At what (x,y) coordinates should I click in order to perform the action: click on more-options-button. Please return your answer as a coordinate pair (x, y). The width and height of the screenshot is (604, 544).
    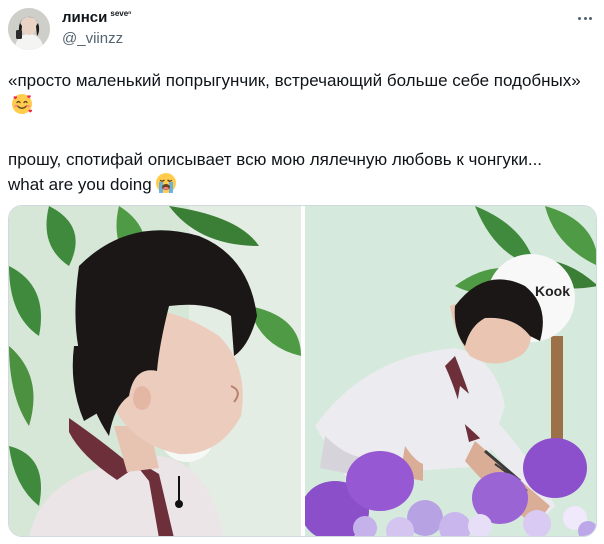
    Looking at the image, I should click on (585, 18).